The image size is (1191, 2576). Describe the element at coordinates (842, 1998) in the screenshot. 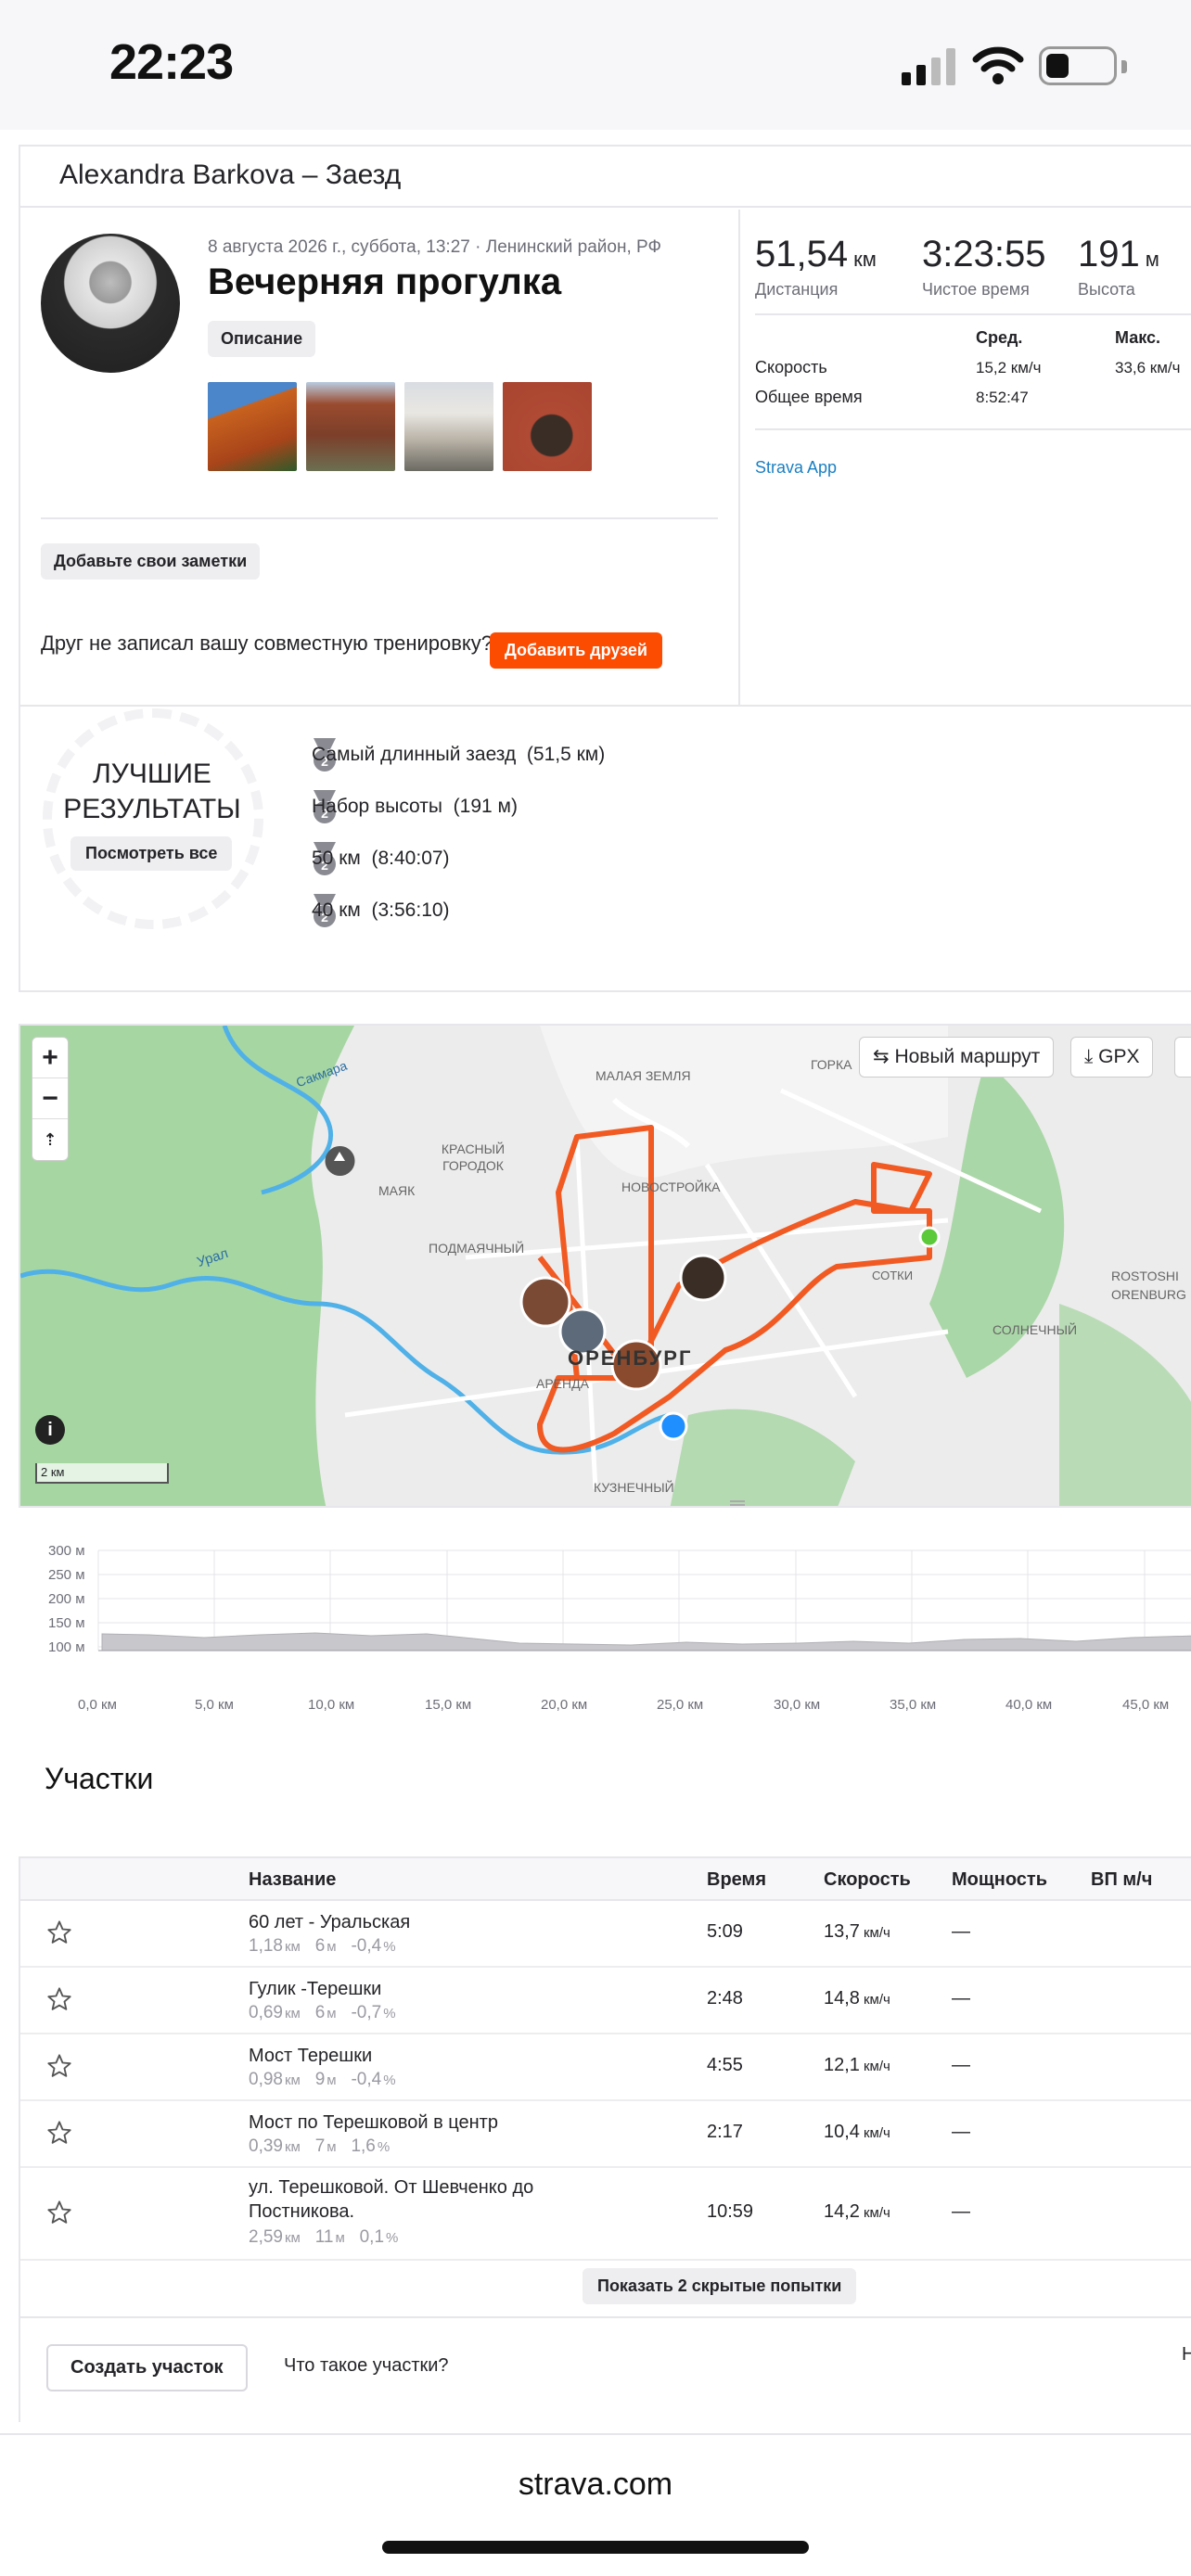

I see `segment-speed-value: 14,8` at that location.